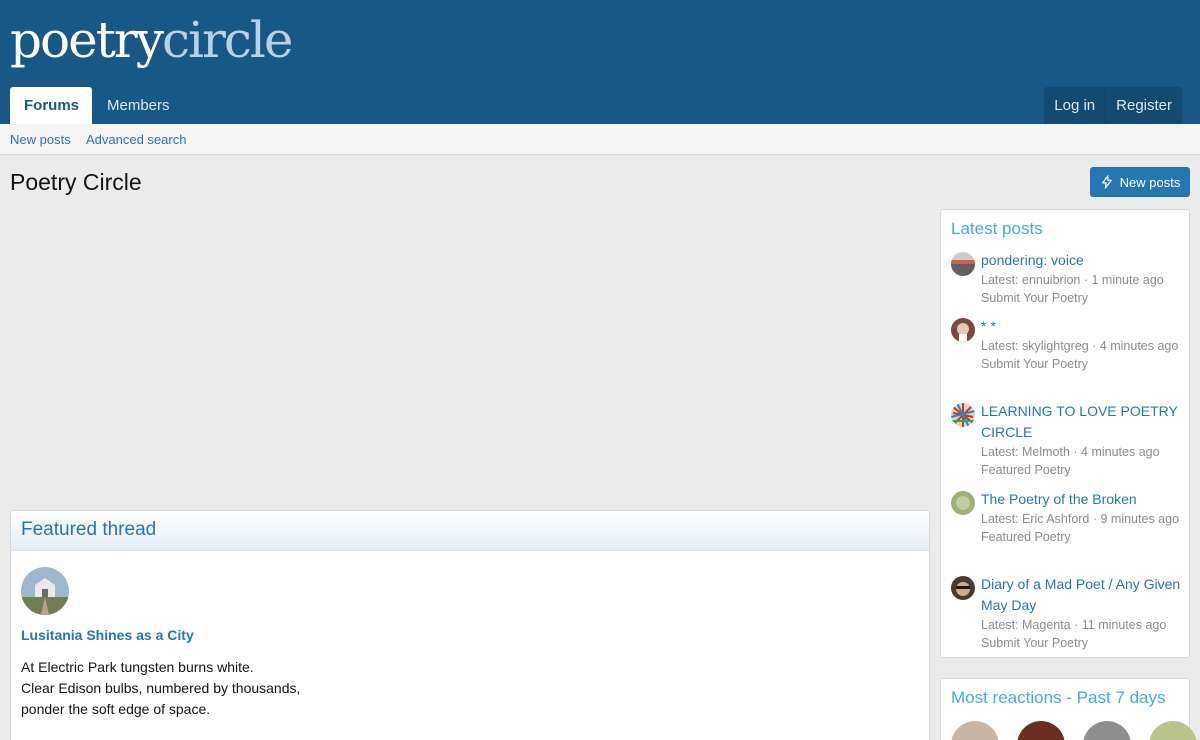  I want to click on latest-posts-heading: Latest posts, so click(1065, 228).